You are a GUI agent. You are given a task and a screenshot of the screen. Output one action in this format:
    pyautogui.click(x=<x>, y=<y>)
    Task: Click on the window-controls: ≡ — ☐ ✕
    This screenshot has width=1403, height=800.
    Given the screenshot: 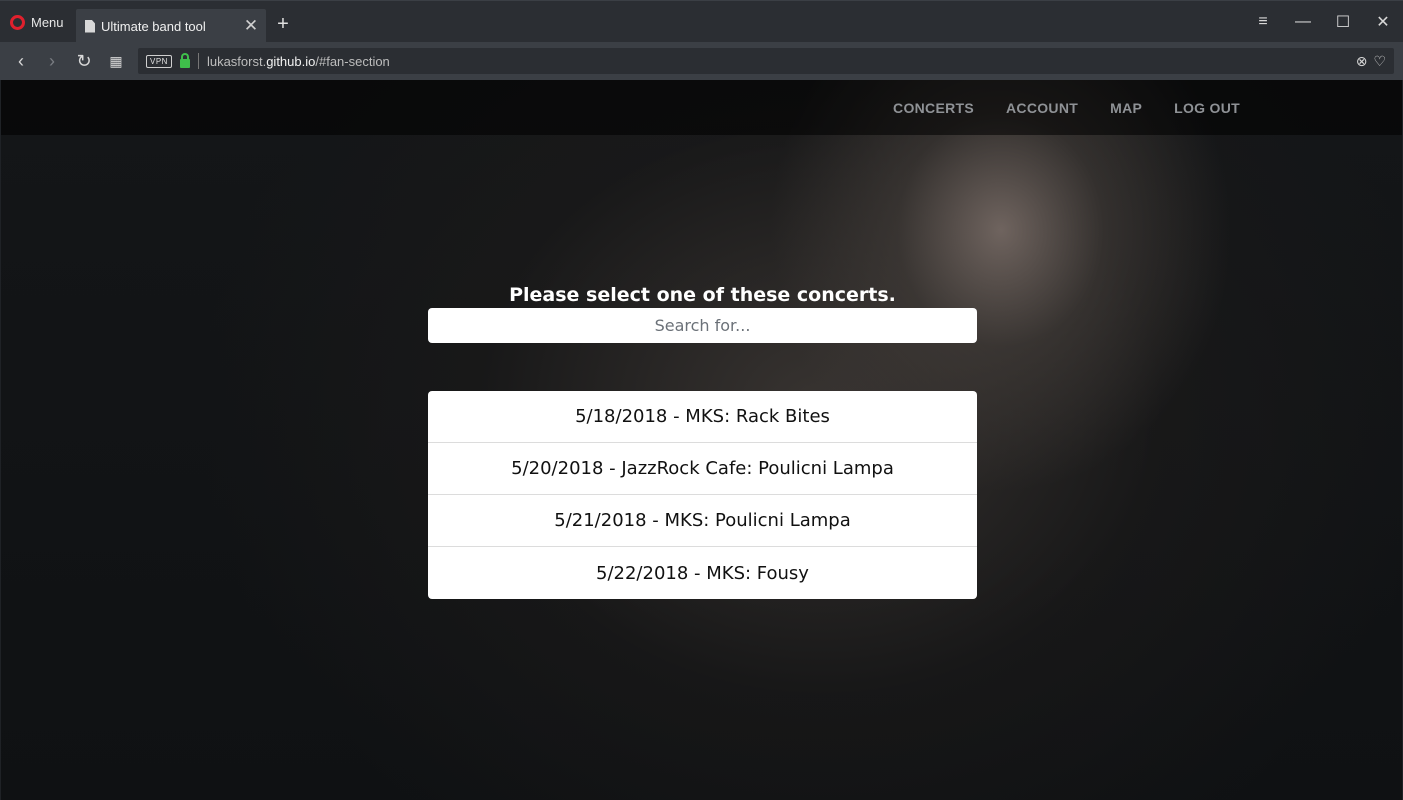 What is the action you would take?
    pyautogui.click(x=1323, y=22)
    